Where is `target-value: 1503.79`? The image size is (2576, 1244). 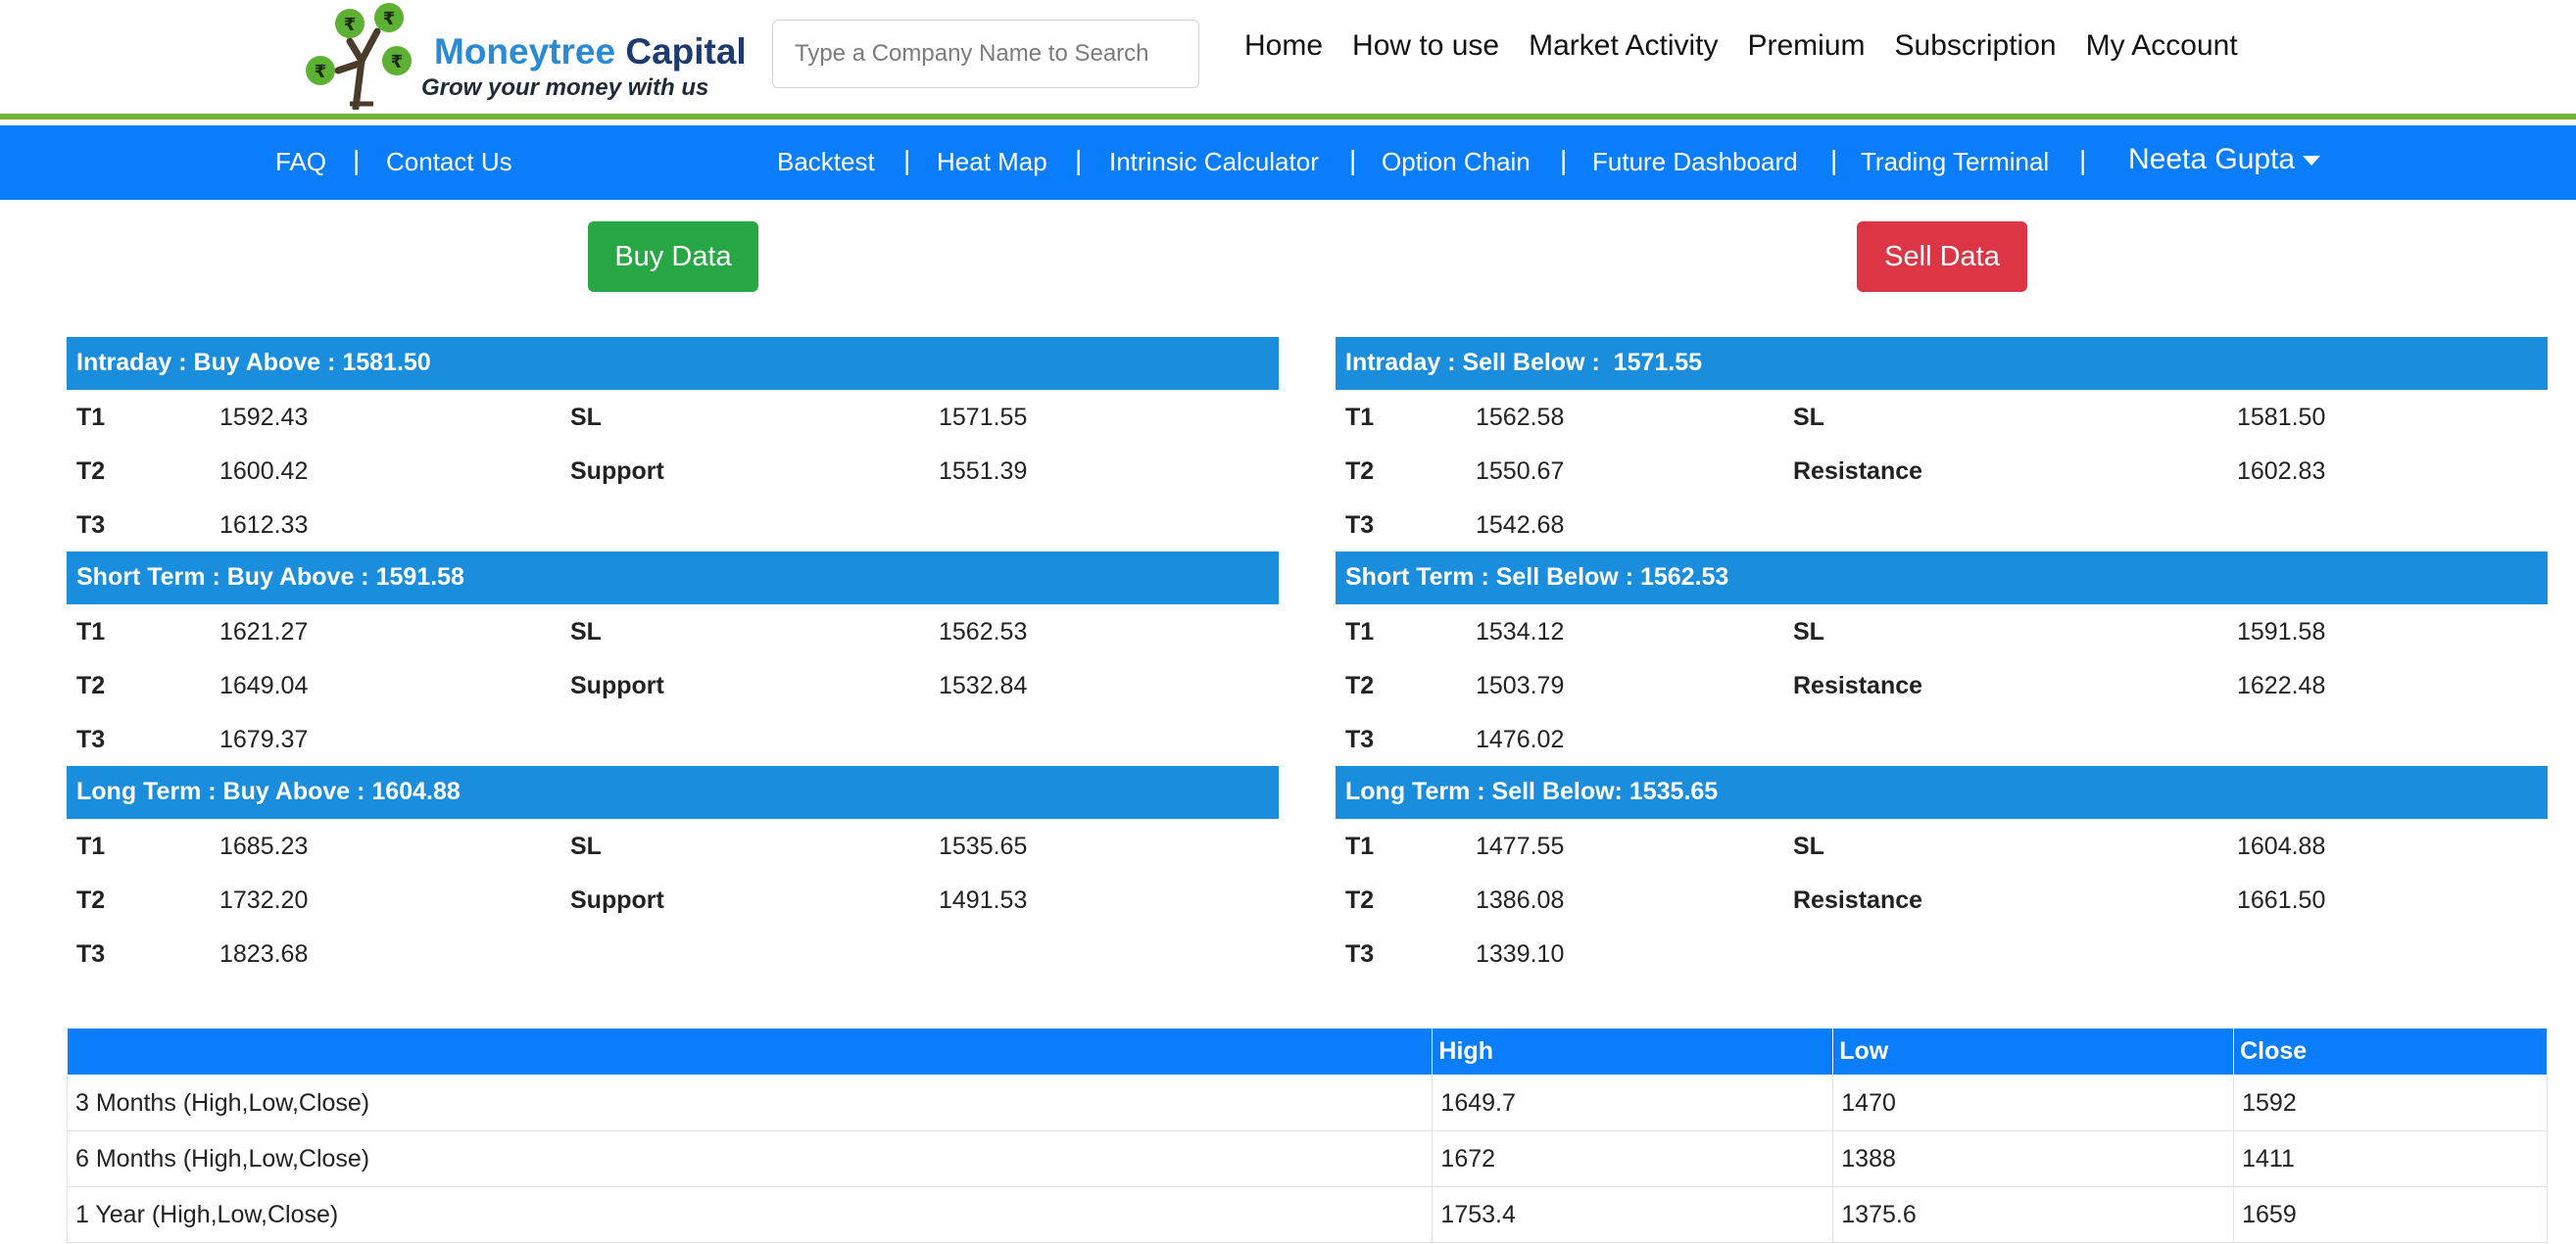
target-value: 1503.79 is located at coordinates (1520, 685).